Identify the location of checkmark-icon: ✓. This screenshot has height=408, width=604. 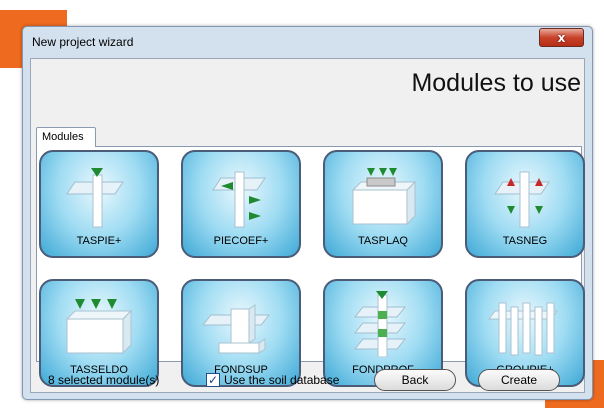
(213, 380).